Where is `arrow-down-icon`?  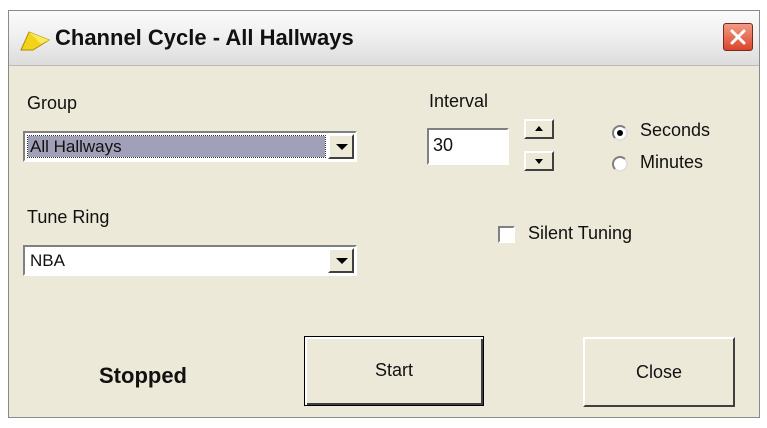 arrow-down-icon is located at coordinates (539, 161).